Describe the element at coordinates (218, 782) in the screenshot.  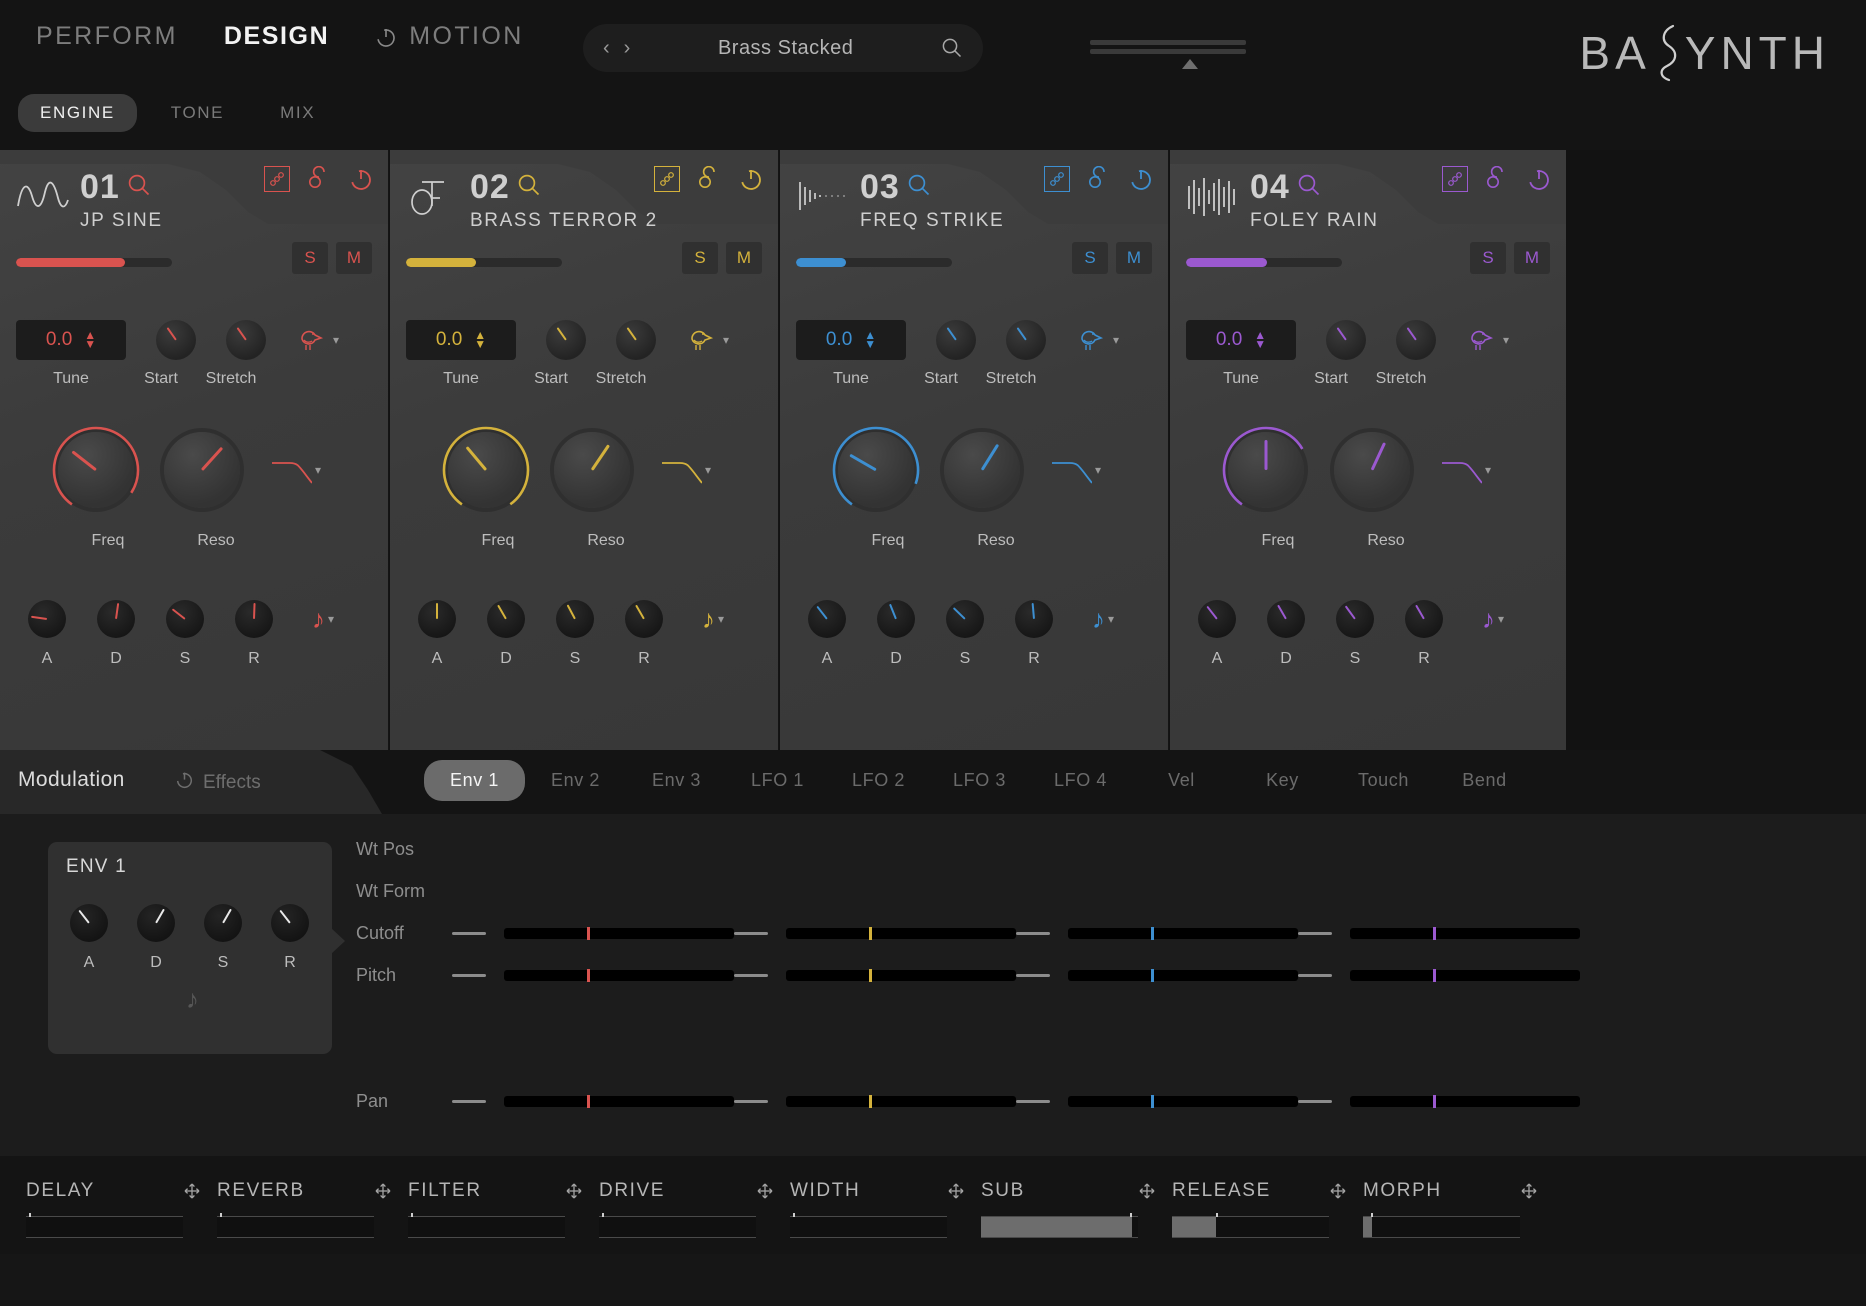
I see `effects-toggle: Effects` at that location.